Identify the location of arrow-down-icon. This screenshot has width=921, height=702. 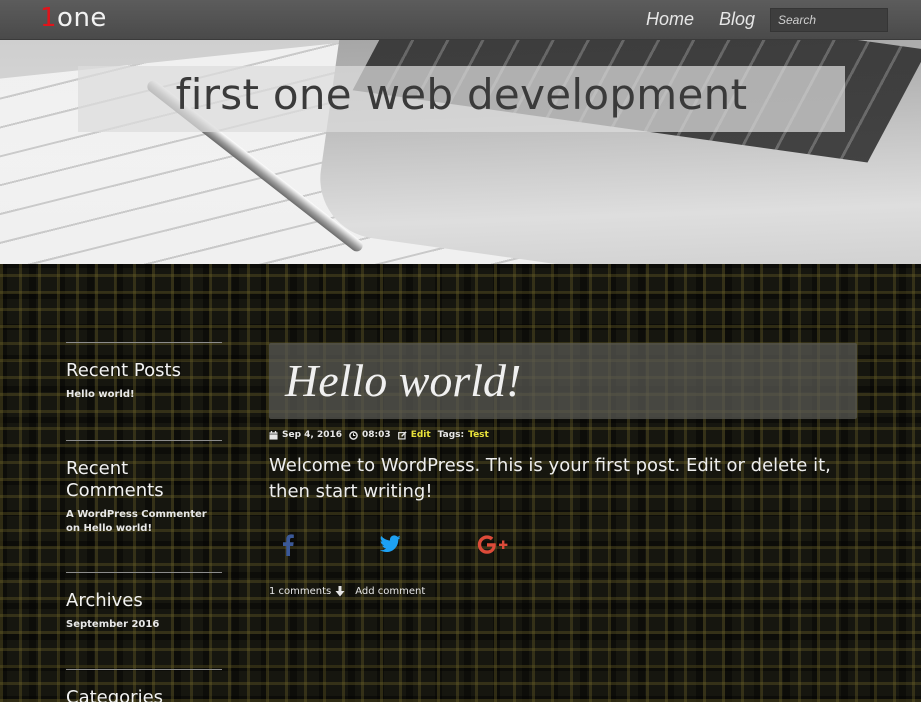
(340, 591).